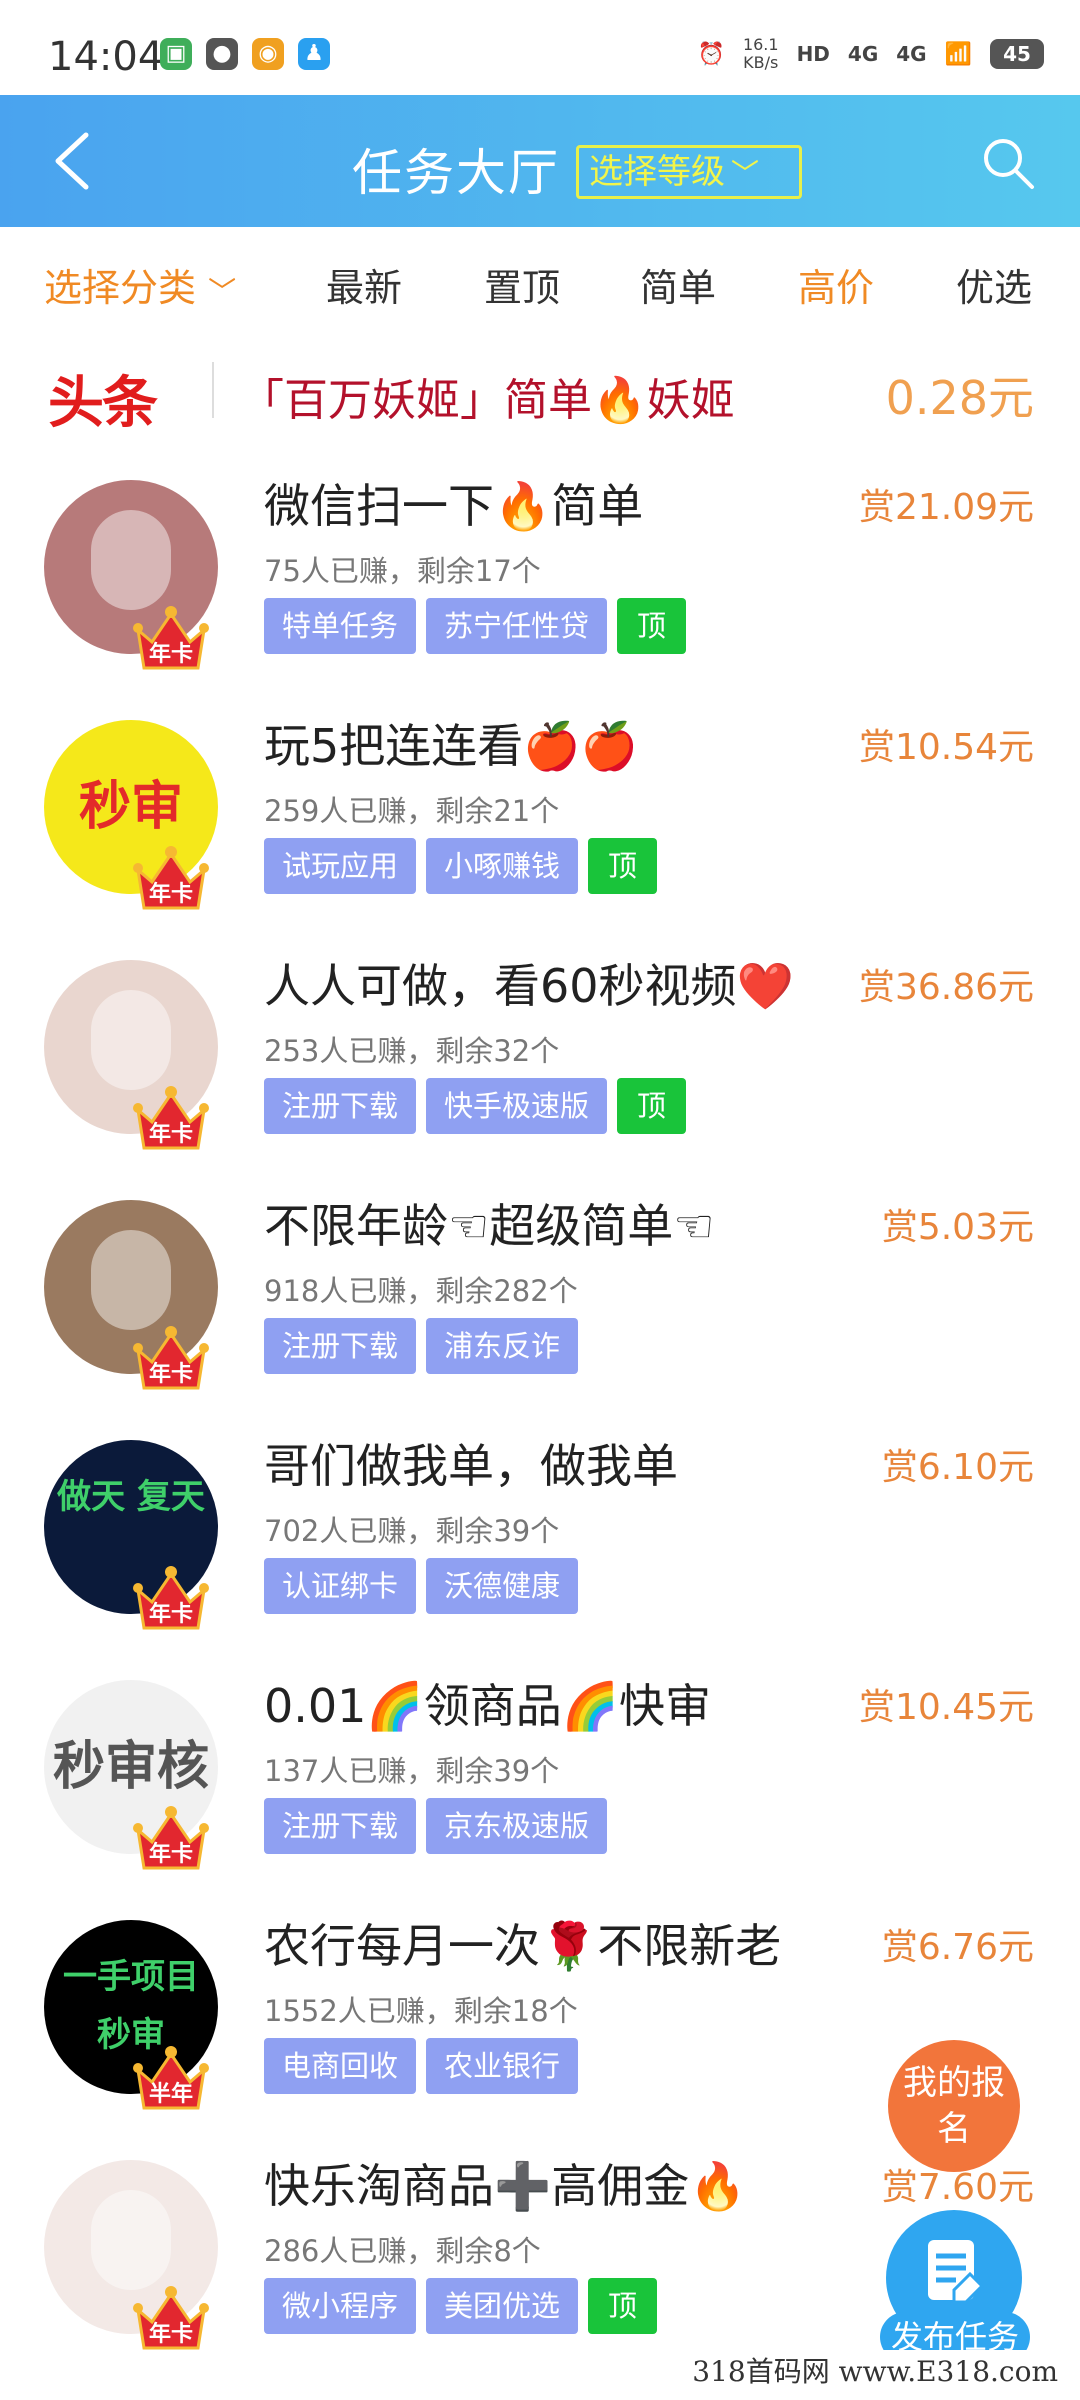  What do you see at coordinates (946, 987) in the screenshot?
I see `task-reward: 赏36.86元` at bounding box center [946, 987].